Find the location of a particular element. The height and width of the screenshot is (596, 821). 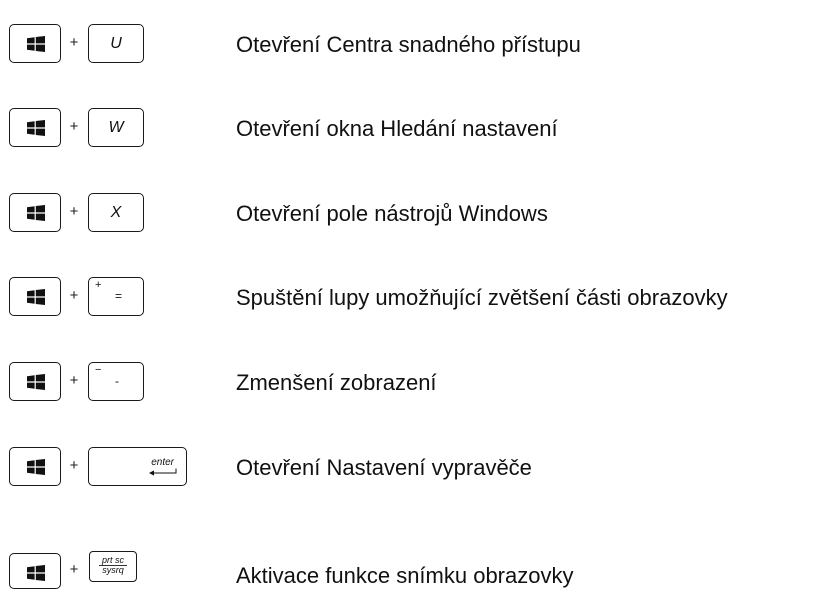

key-main-label: - is located at coordinates (117, 381).